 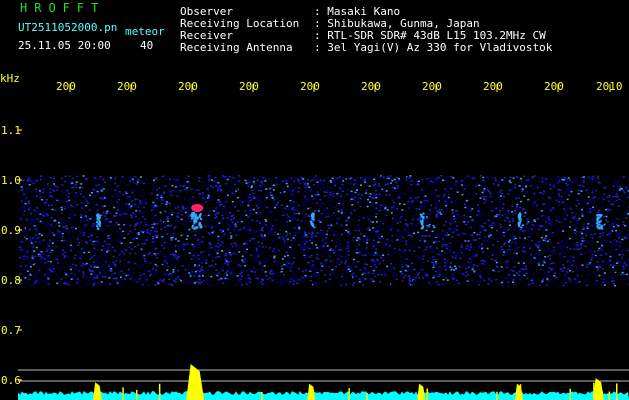 I want to click on mode-label: meteor, so click(x=145, y=31).